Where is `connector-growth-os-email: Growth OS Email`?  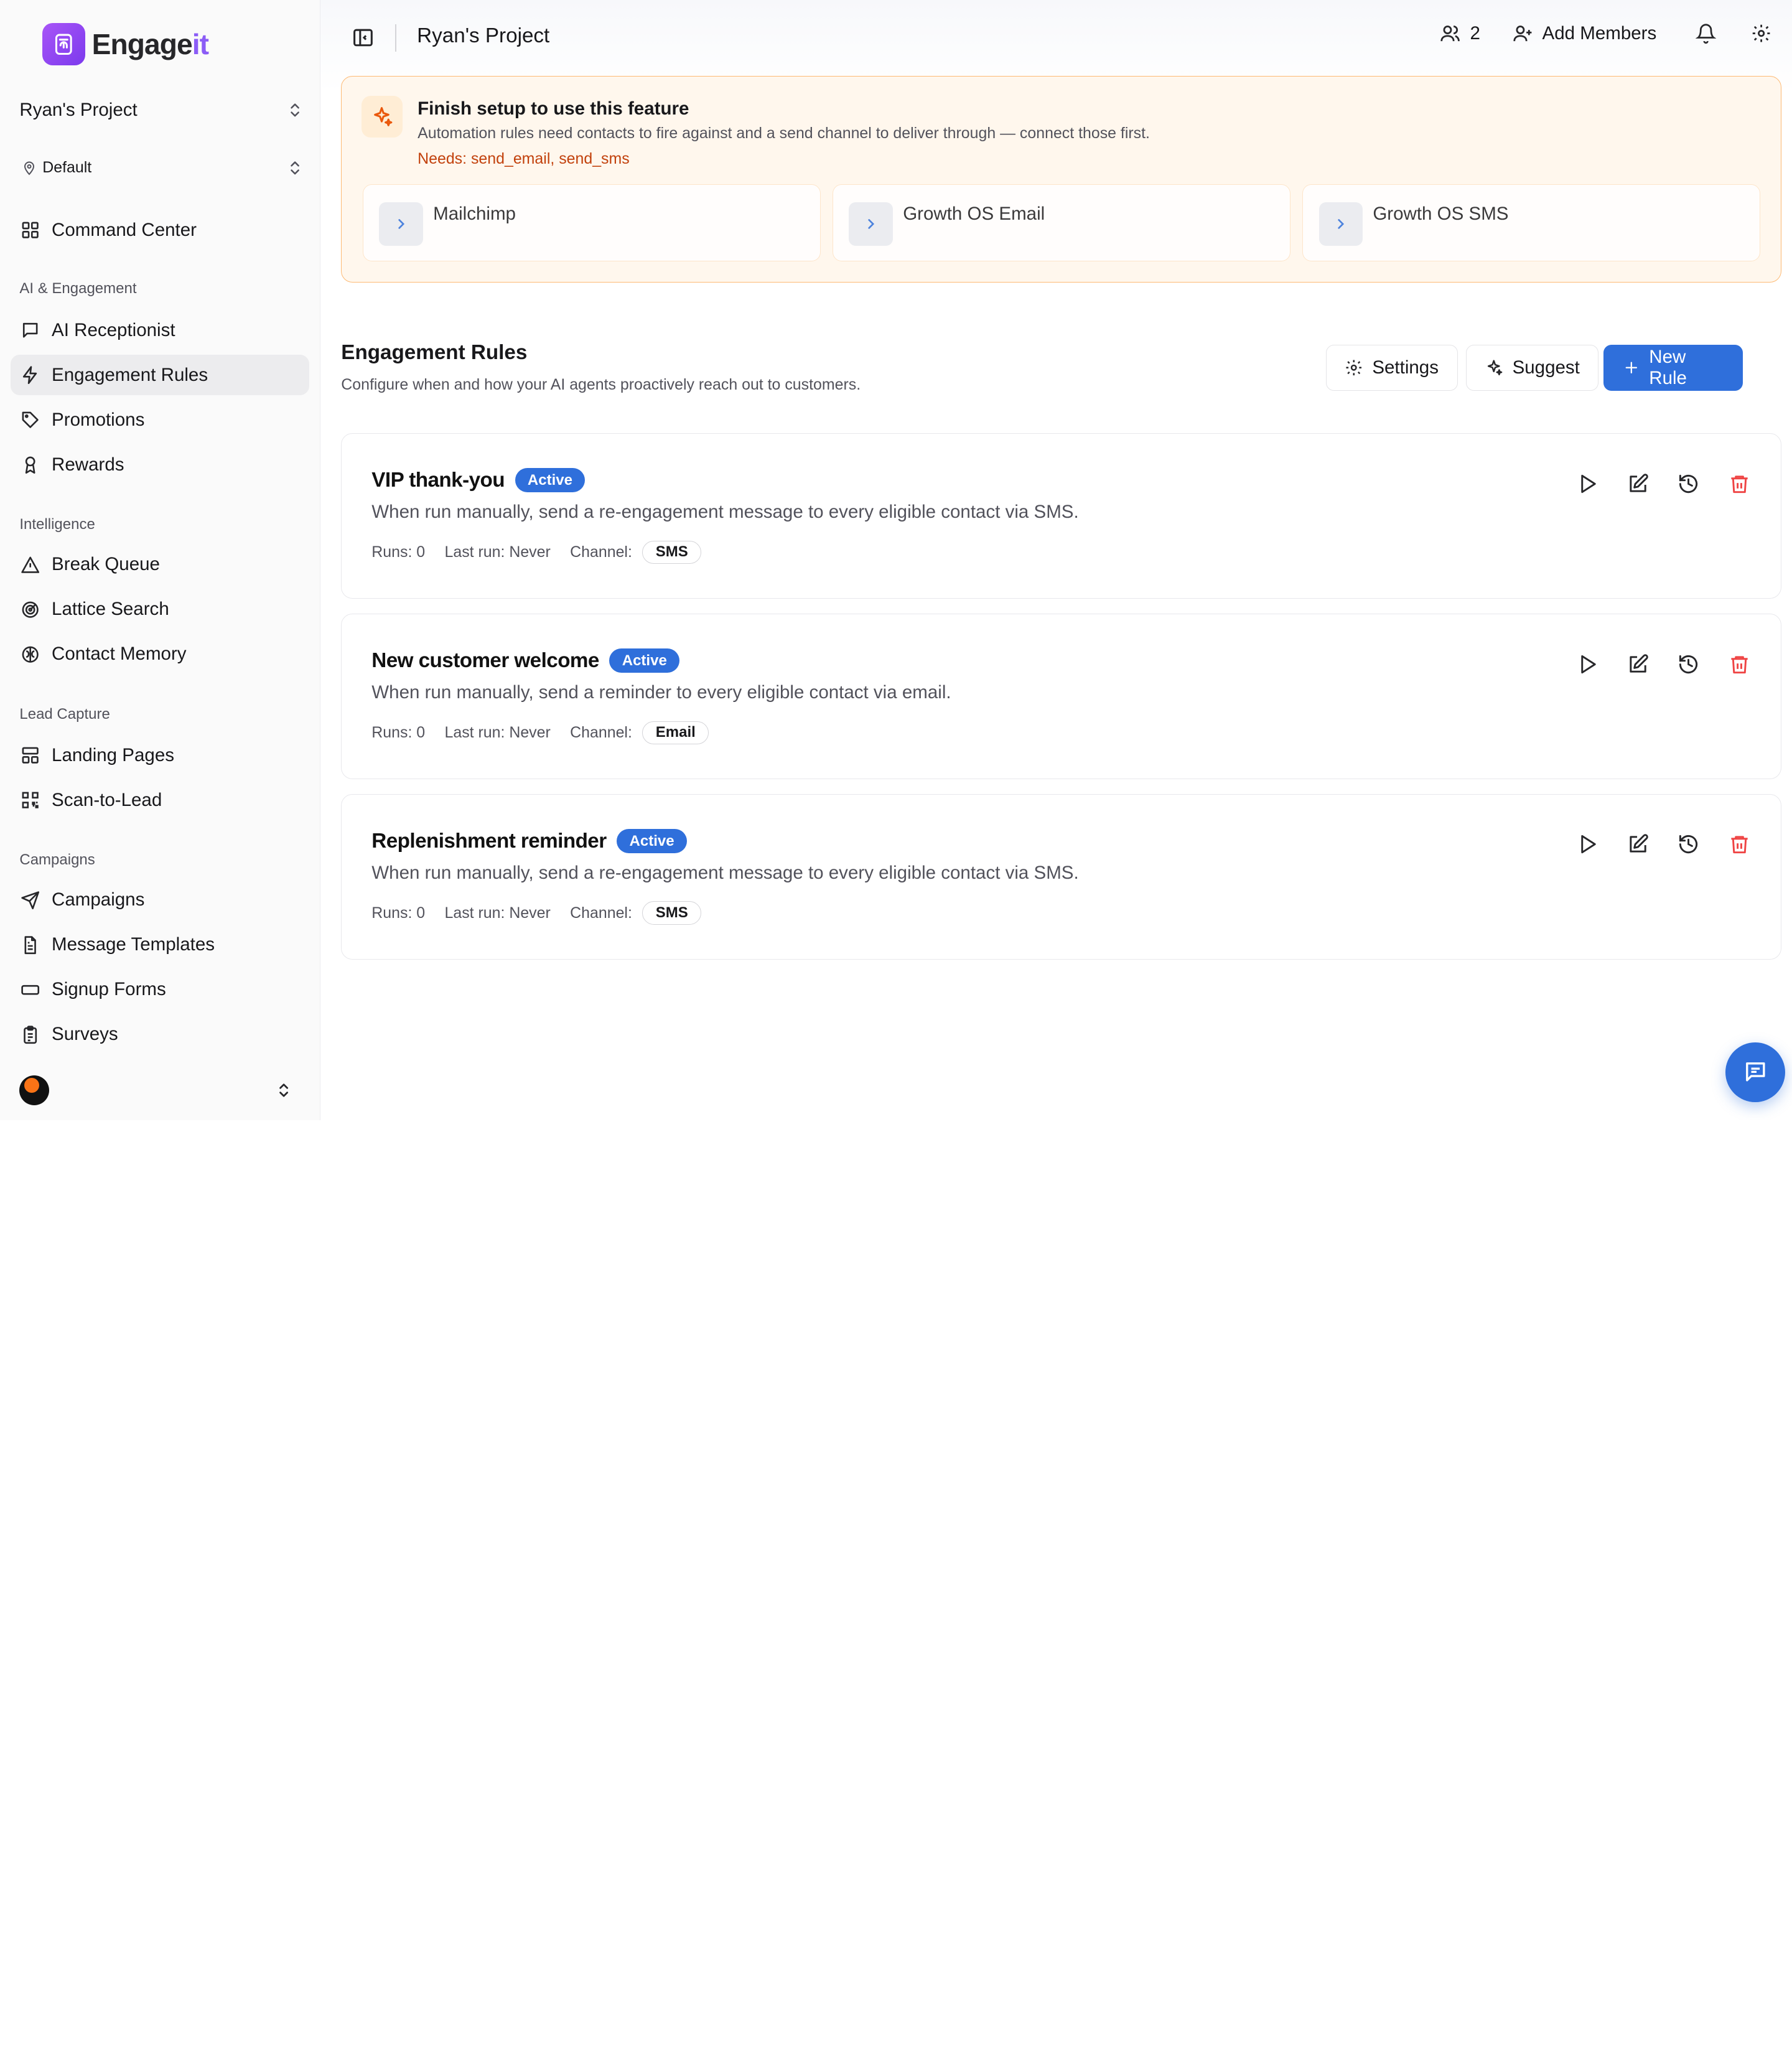 connector-growth-os-email: Growth OS Email is located at coordinates (1061, 223).